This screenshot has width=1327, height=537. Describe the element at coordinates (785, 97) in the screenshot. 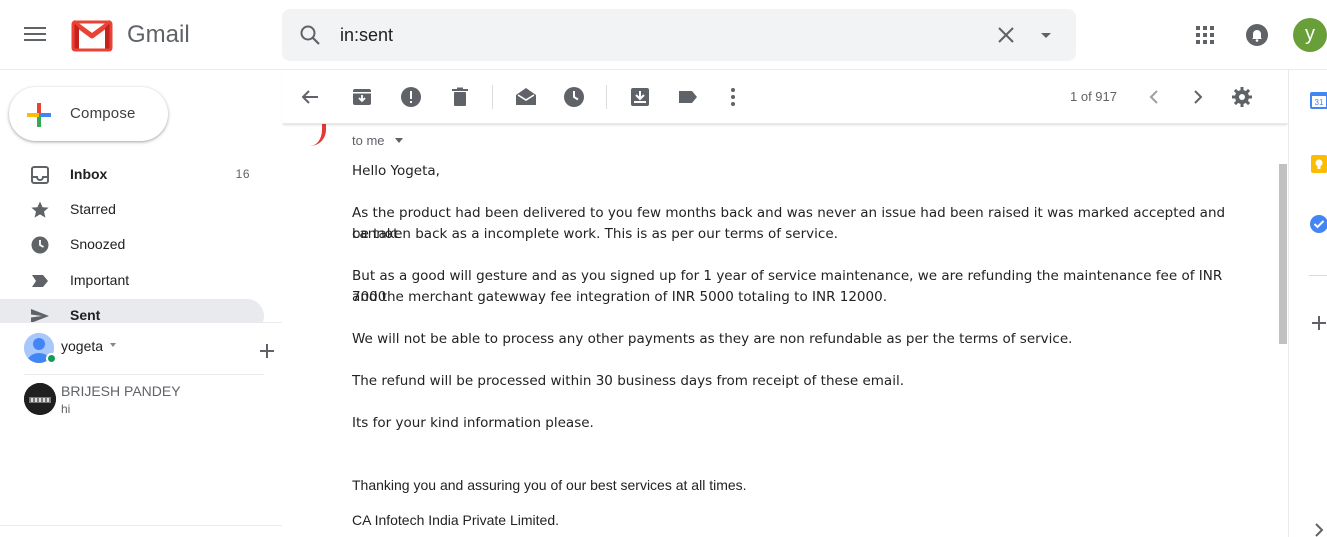

I see `message-toolbar: 1 of 917` at that location.